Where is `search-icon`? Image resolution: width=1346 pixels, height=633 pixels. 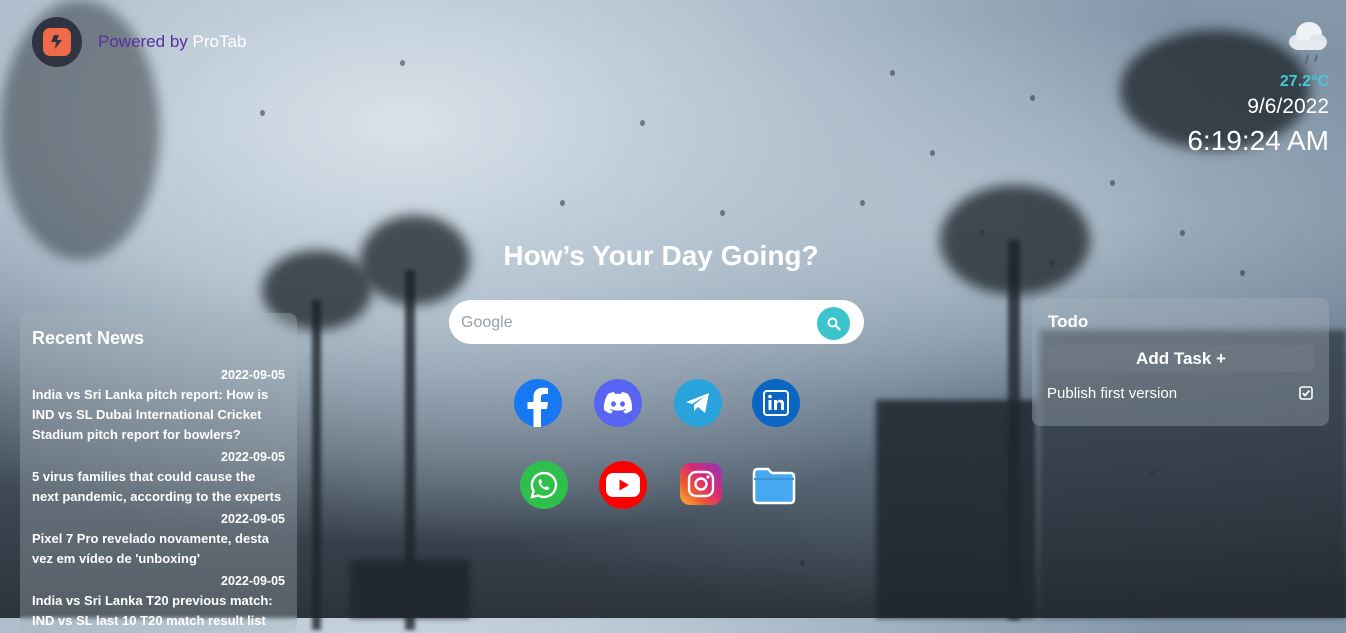
search-icon is located at coordinates (834, 324).